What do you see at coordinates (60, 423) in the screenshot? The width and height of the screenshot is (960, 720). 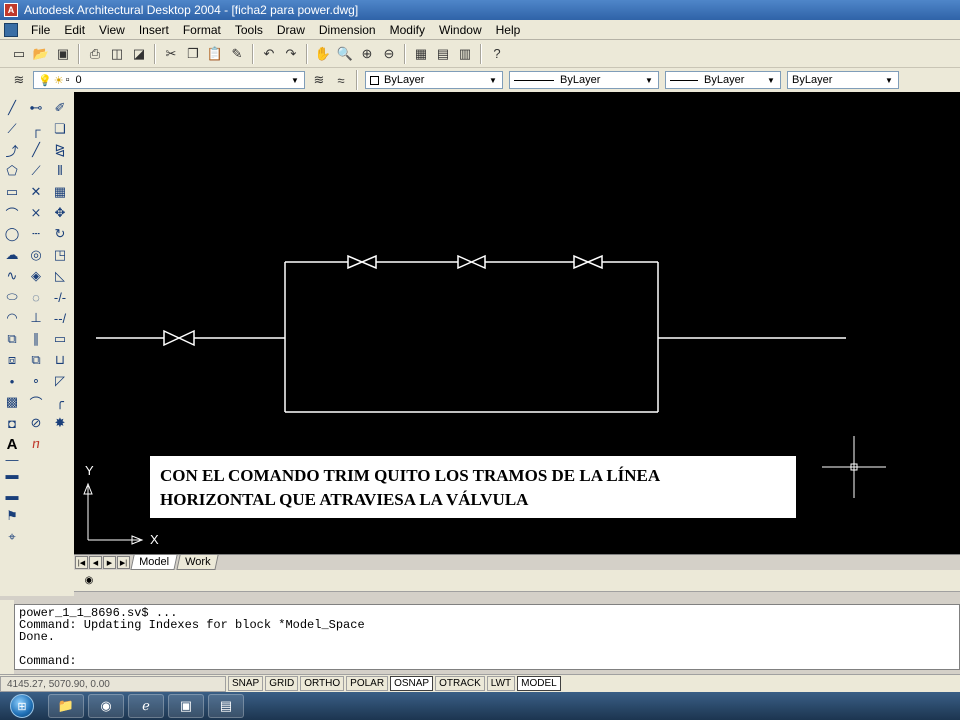 I see `explode-icon: ✸` at bounding box center [60, 423].